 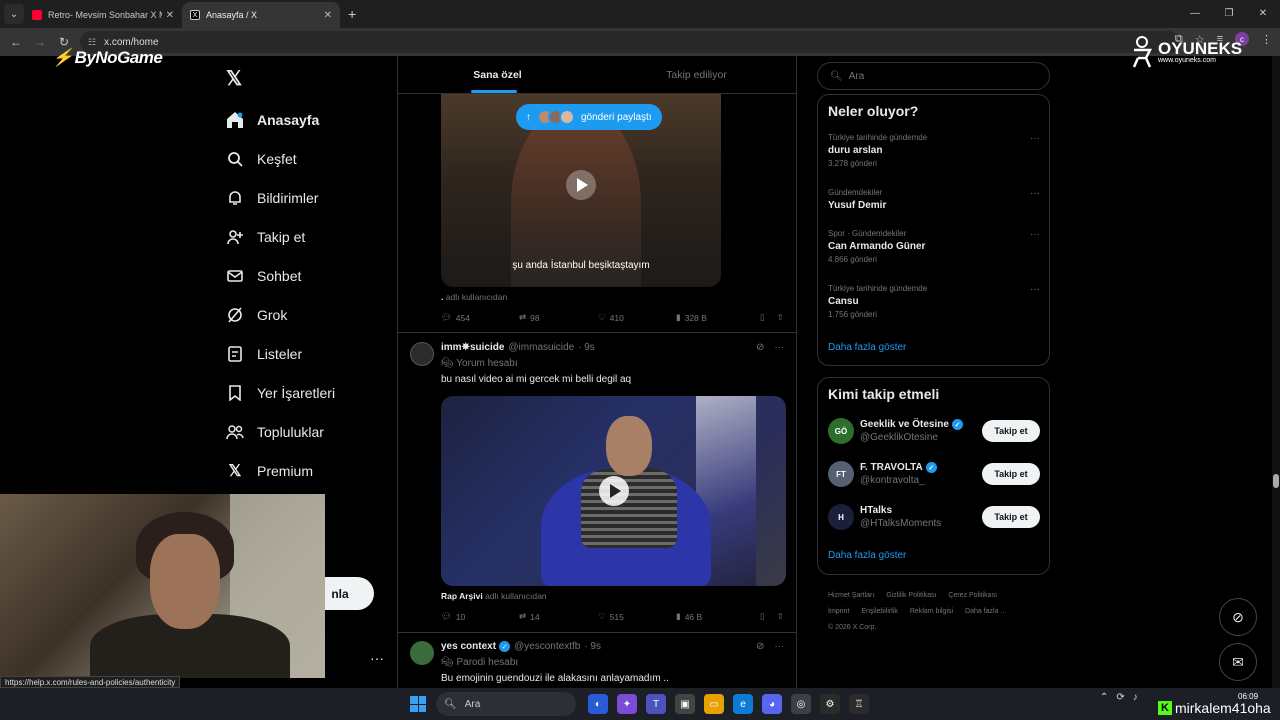 What do you see at coordinates (867, 347) in the screenshot?
I see `show-more-trends-link: Daha fazla göster` at bounding box center [867, 347].